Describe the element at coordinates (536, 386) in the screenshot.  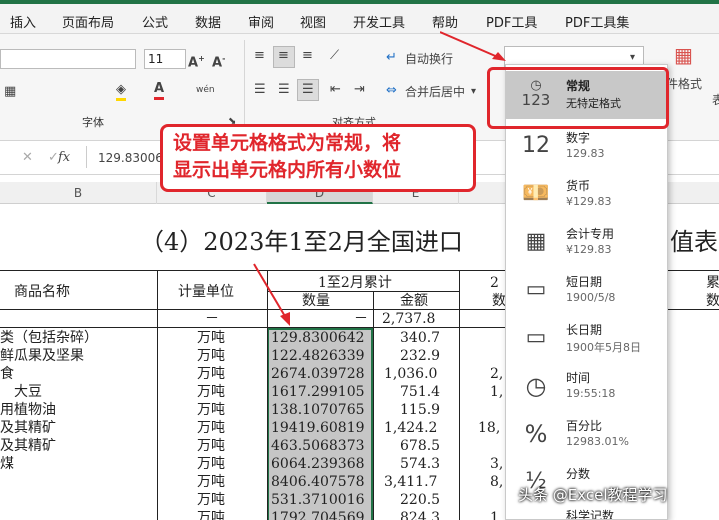
I see `clock-icon: ◷` at that location.